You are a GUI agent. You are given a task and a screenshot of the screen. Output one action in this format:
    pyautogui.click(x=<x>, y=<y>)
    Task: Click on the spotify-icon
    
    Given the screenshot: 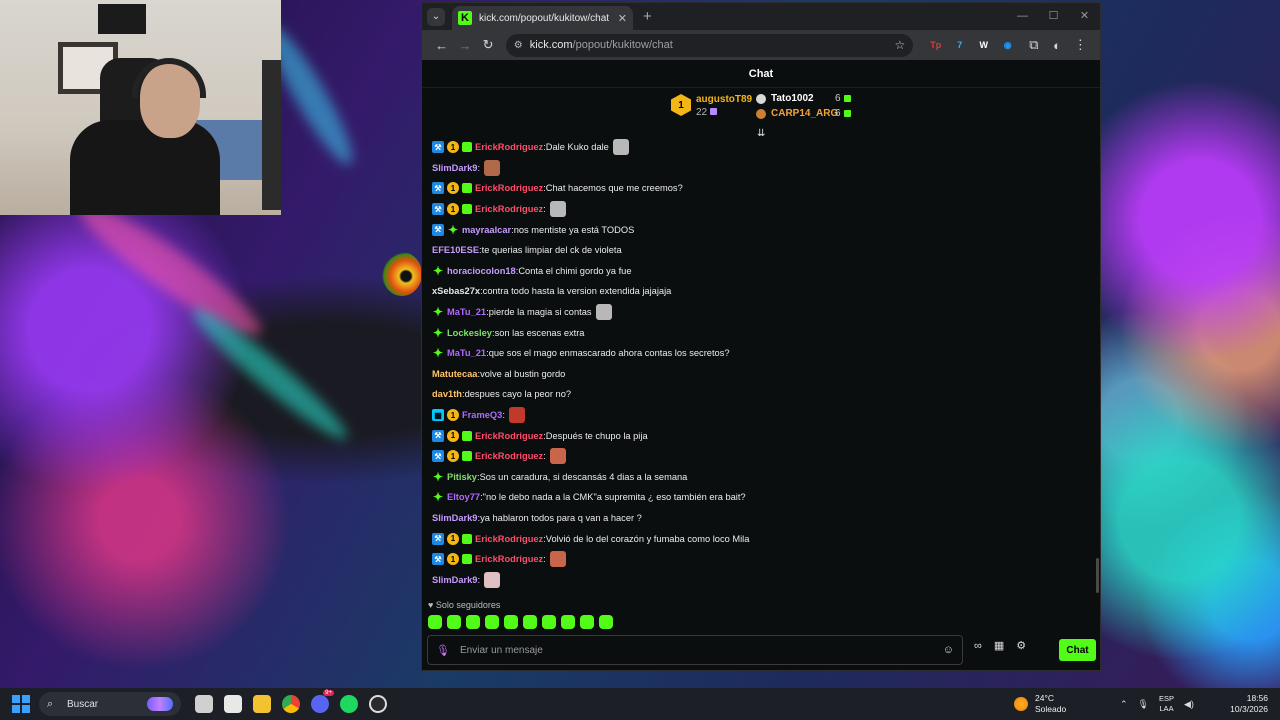 What is the action you would take?
    pyautogui.click(x=349, y=704)
    